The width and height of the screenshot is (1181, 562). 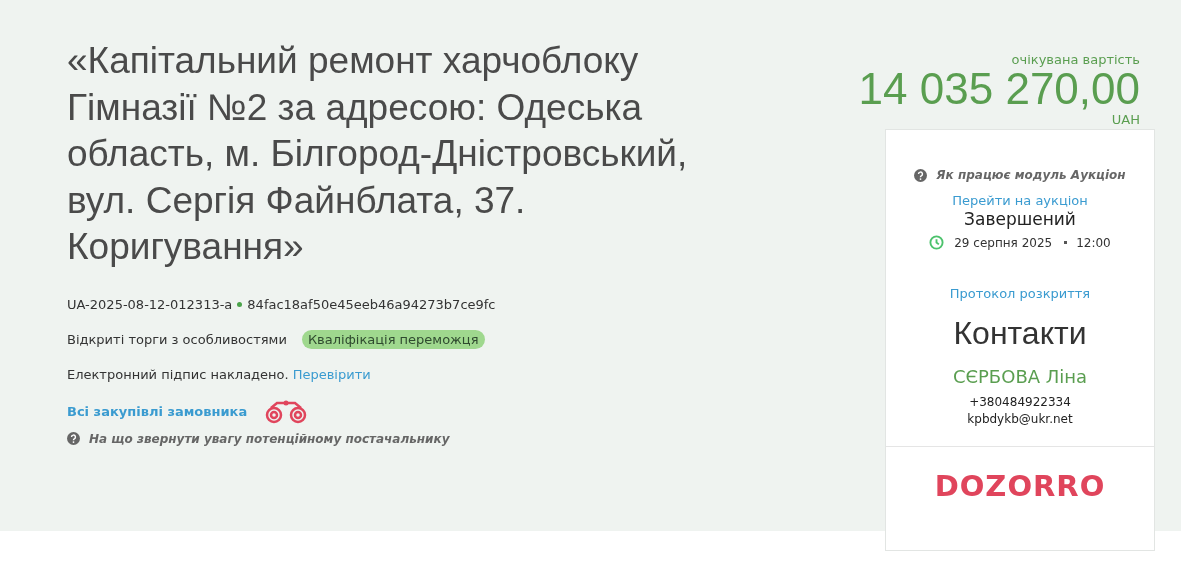 What do you see at coordinates (1020, 293) in the screenshot?
I see `protocol-link: Протокол розкриття` at bounding box center [1020, 293].